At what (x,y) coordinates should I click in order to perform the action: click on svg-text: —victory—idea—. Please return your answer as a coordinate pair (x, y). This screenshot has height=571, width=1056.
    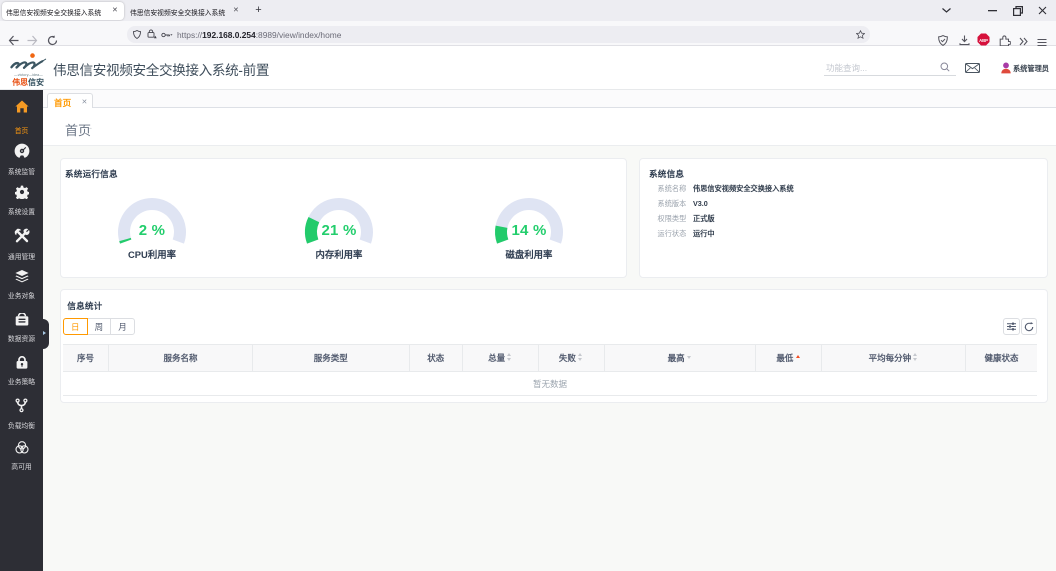
    Looking at the image, I should click on (28, 75).